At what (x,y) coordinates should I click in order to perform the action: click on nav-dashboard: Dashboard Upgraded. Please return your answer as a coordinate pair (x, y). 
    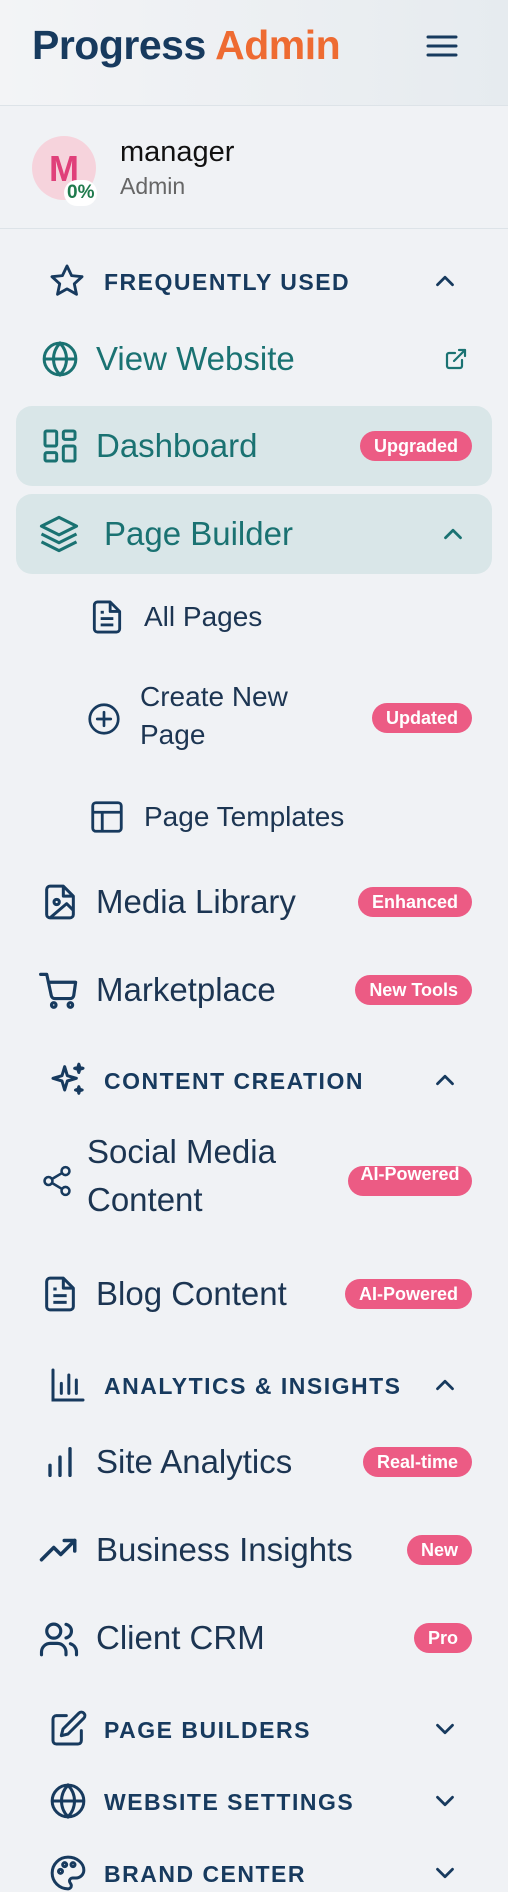
    Looking at the image, I should click on (254, 446).